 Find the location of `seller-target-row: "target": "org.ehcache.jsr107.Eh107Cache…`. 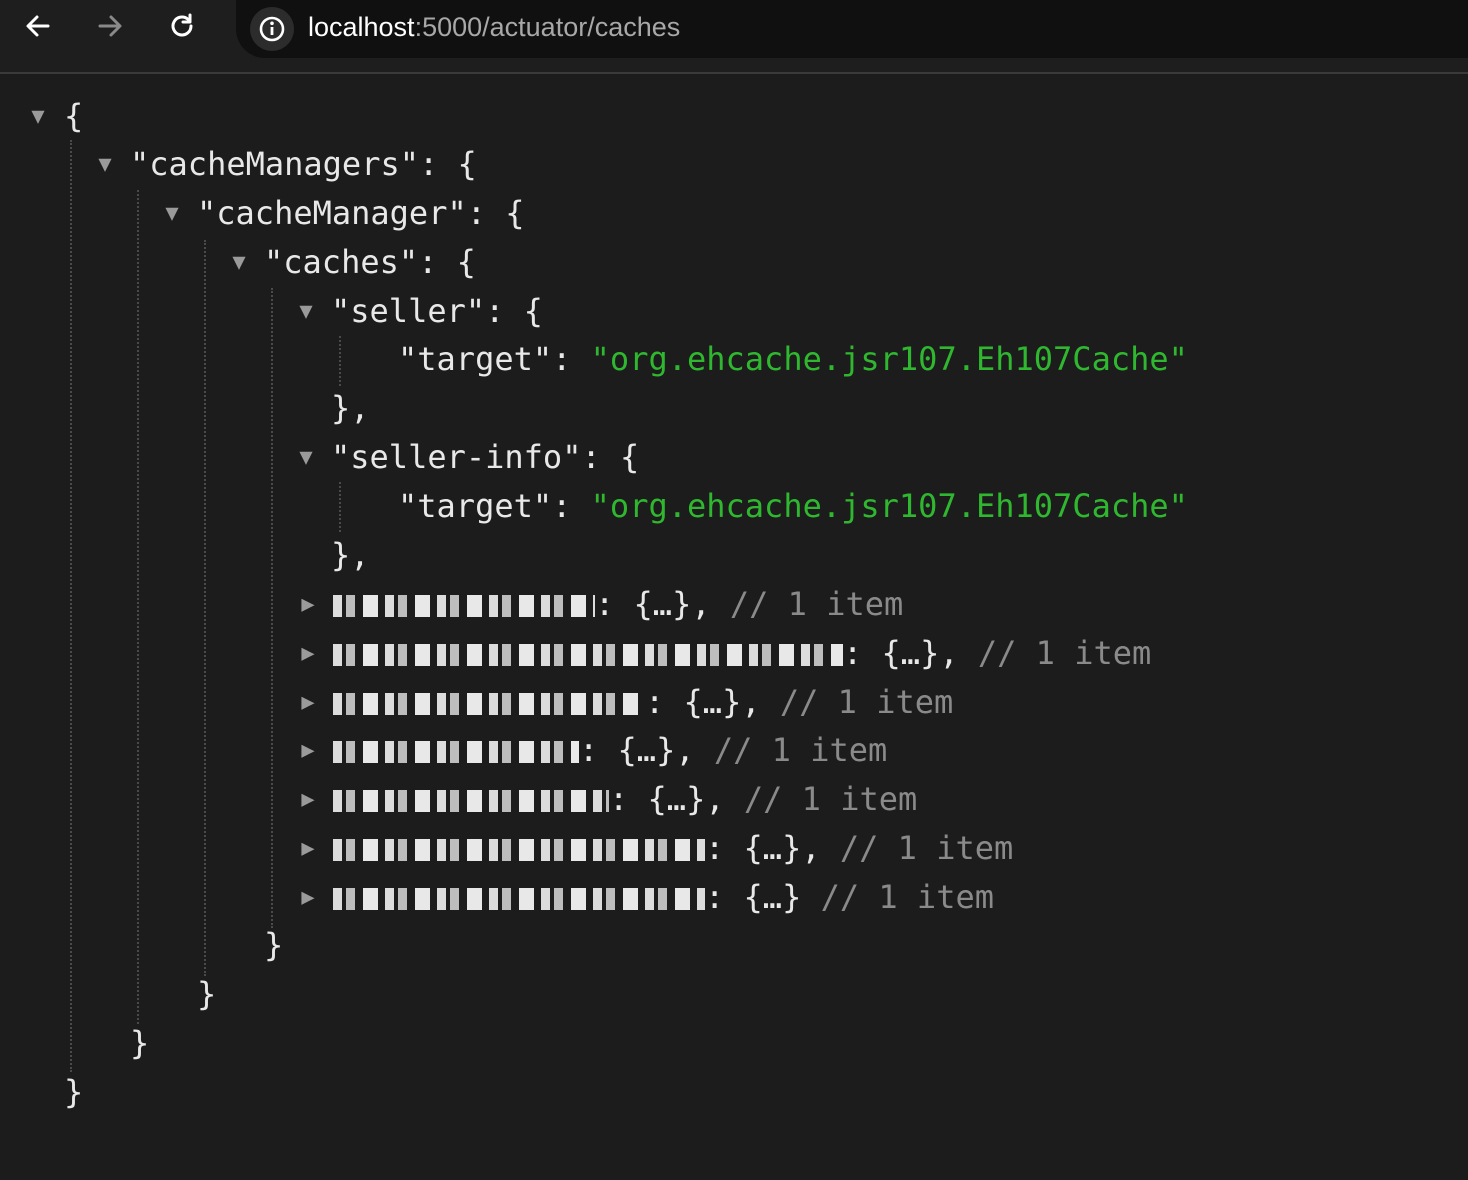

seller-target-row: "target": "org.ehcache.jsr107.Eh107Cache… is located at coordinates (793, 359).